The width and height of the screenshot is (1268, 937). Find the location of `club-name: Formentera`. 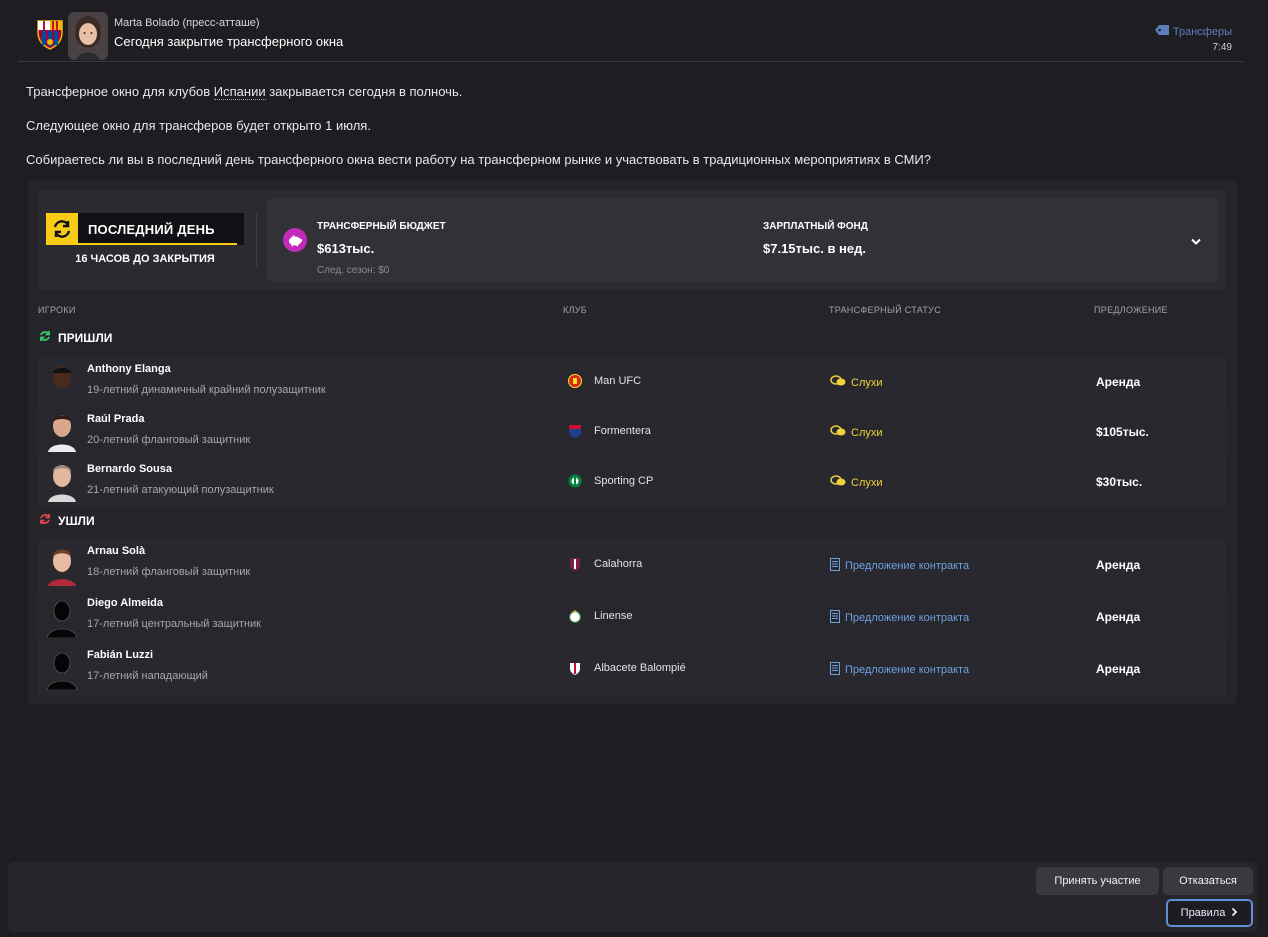

club-name: Formentera is located at coordinates (622, 431).